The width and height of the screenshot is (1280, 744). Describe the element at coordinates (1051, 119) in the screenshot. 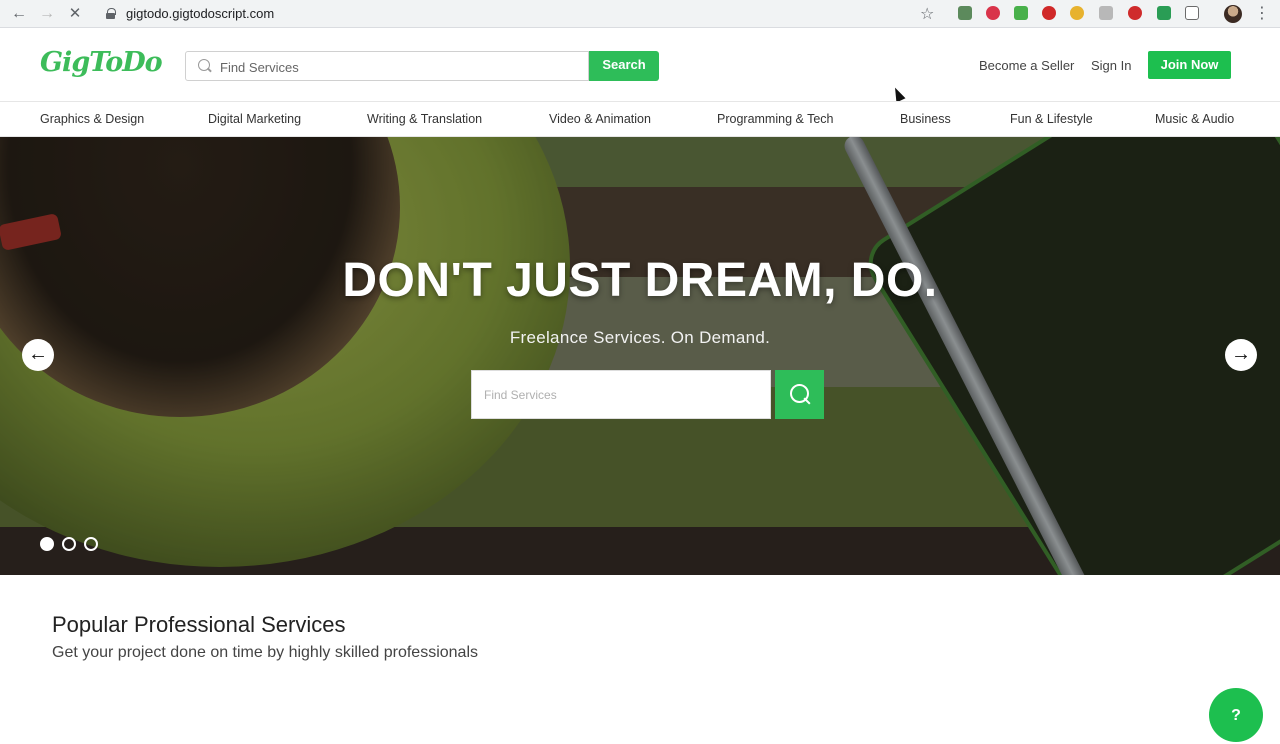

I see `category-fun-lifestyle: Fun & Lifestyle` at that location.